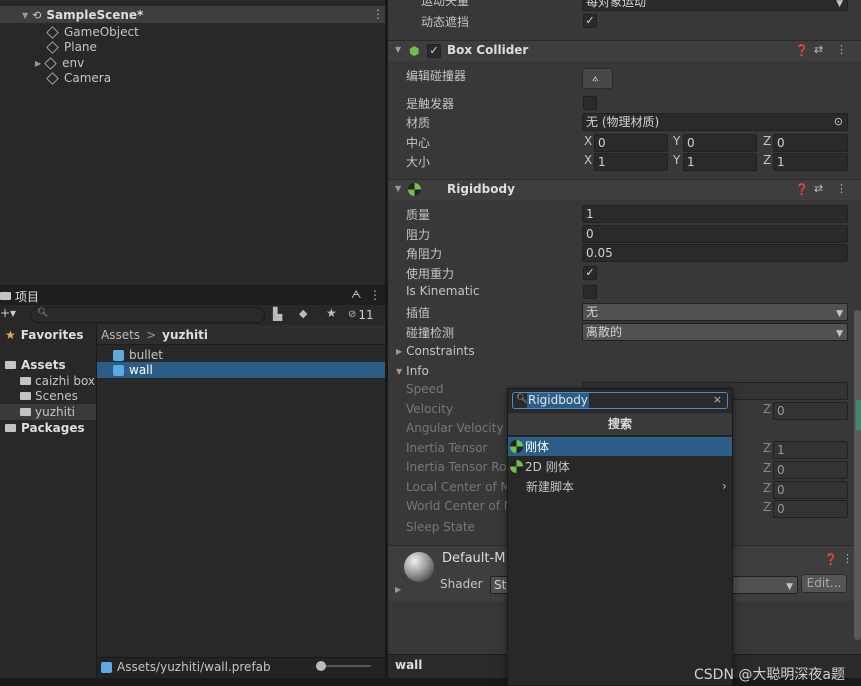 Image resolution: width=861 pixels, height=686 pixels. What do you see at coordinates (443, 291) in the screenshot?
I see `is-kinematic-label: Is Kinematic` at bounding box center [443, 291].